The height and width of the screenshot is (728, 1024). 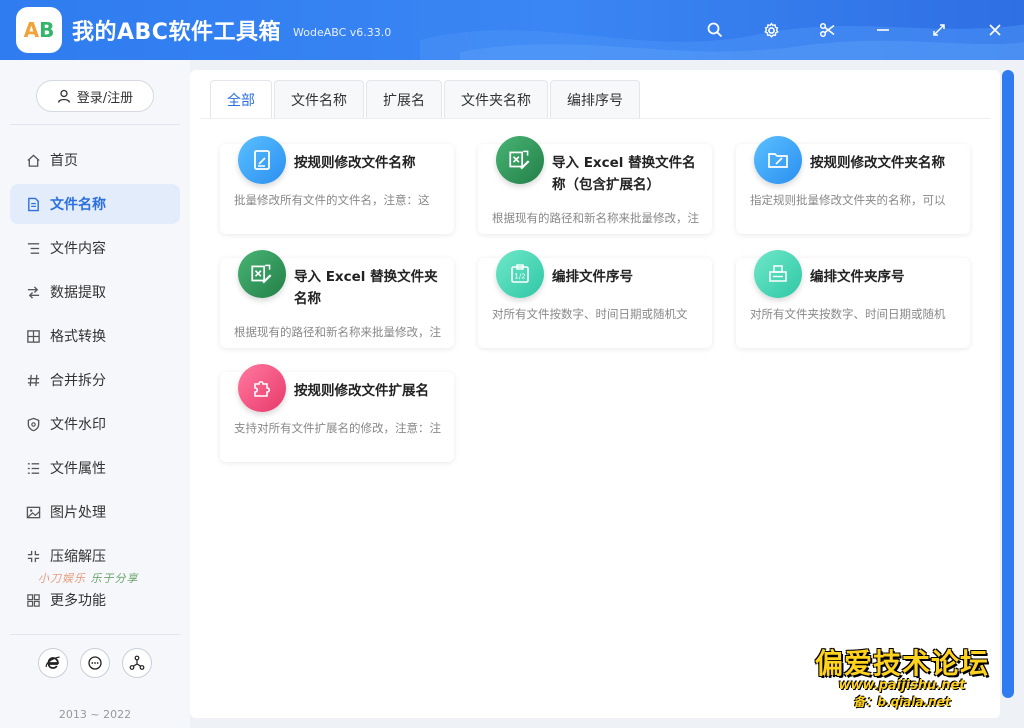 What do you see at coordinates (857, 277) in the screenshot?
I see `card-title: 编排文件夹序号` at bounding box center [857, 277].